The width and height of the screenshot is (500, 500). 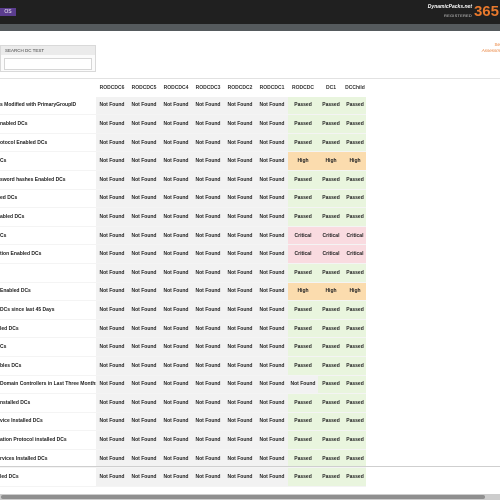 I want to click on test-name-cell: Domain Controllers in Last Three Months, so click(x=48, y=384).